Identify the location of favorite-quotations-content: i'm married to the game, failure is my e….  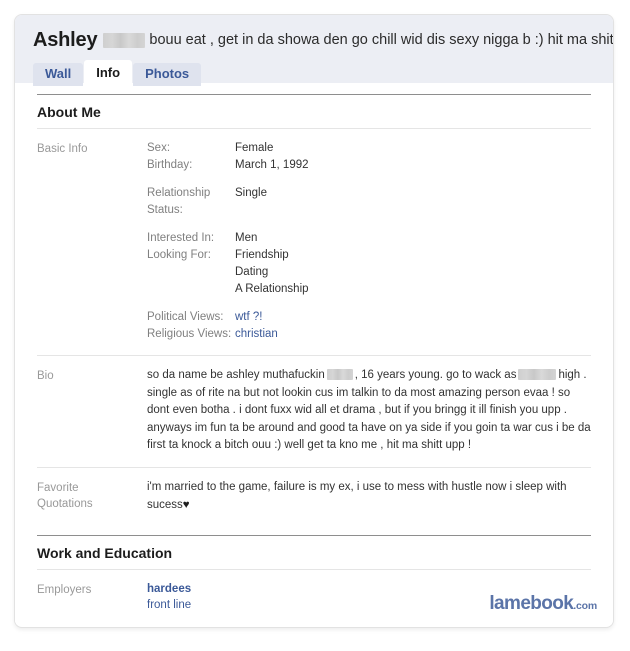
(369, 496).